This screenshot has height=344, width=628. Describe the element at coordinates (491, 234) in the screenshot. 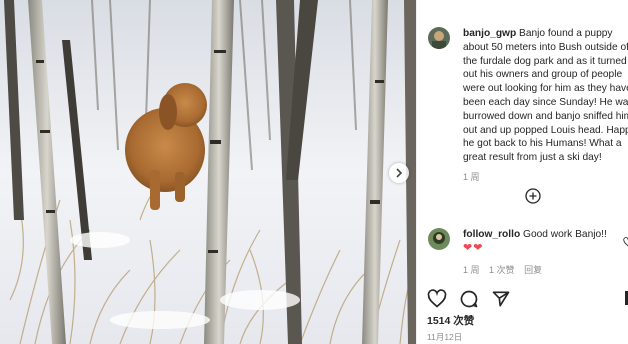

I see `commenter-username: follow_rollo` at that location.